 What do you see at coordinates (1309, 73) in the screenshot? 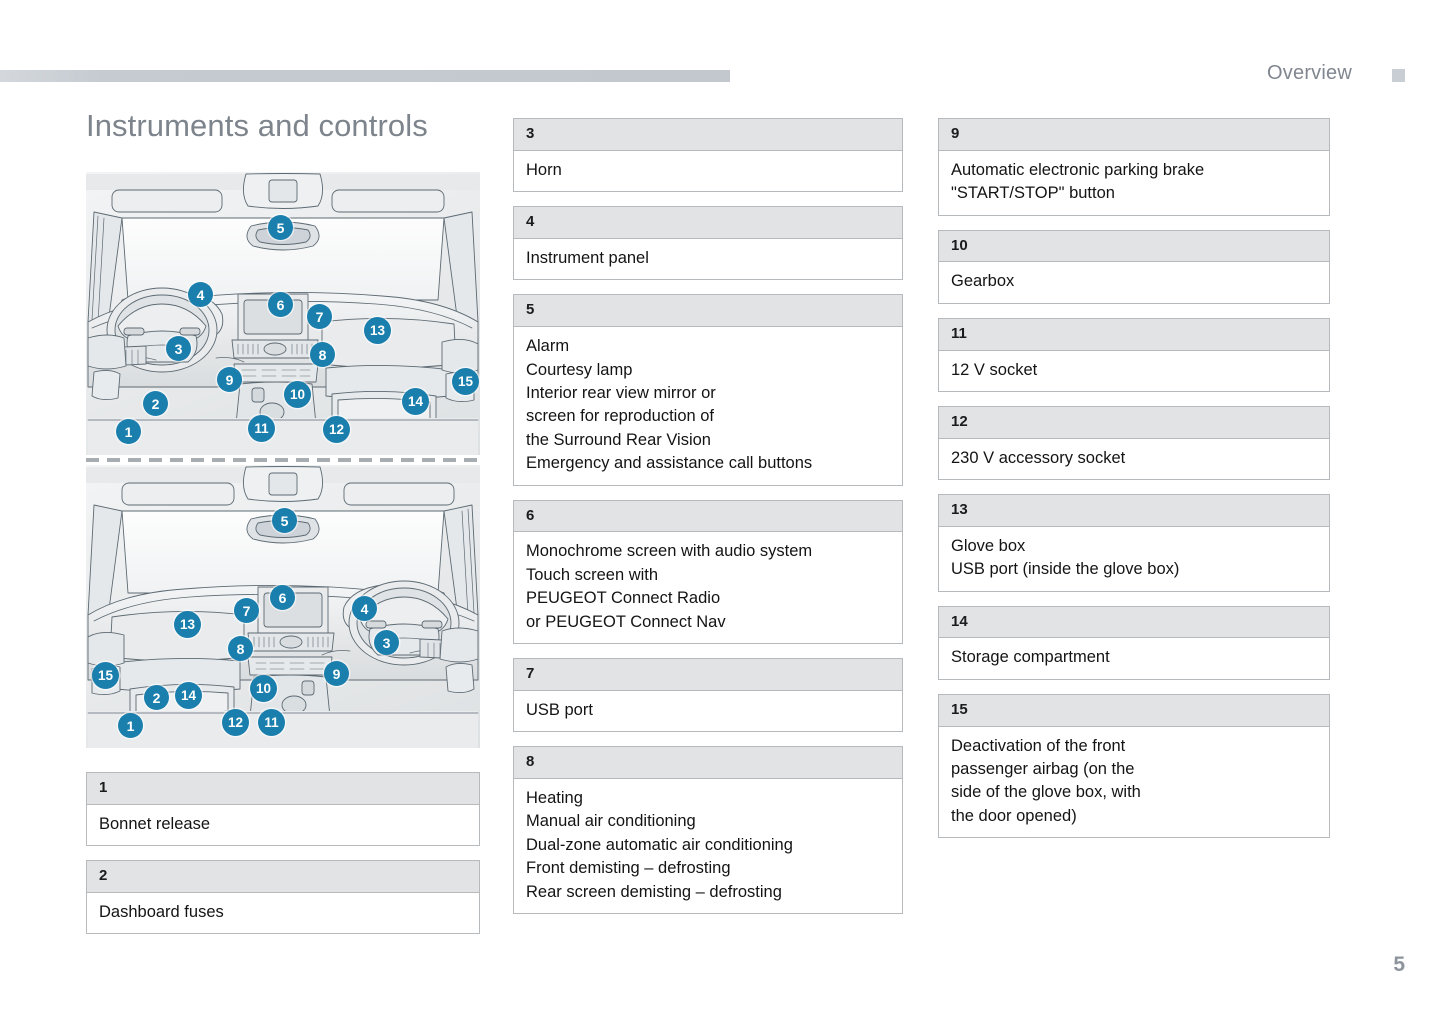
I see `section-title: Overview` at bounding box center [1309, 73].